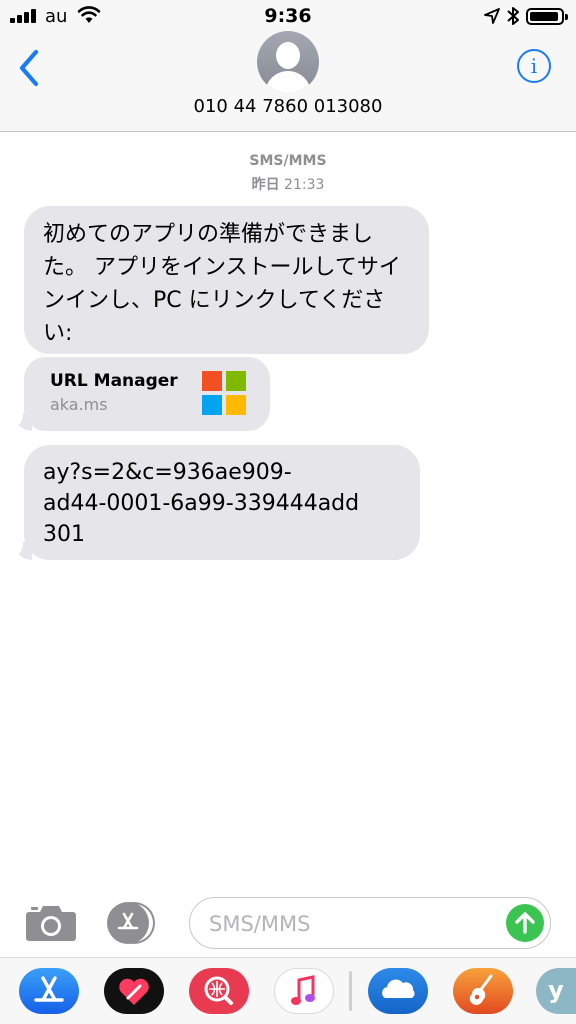 This screenshot has width=576, height=1024. What do you see at coordinates (398, 988) in the screenshot?
I see `onedrive-icon` at bounding box center [398, 988].